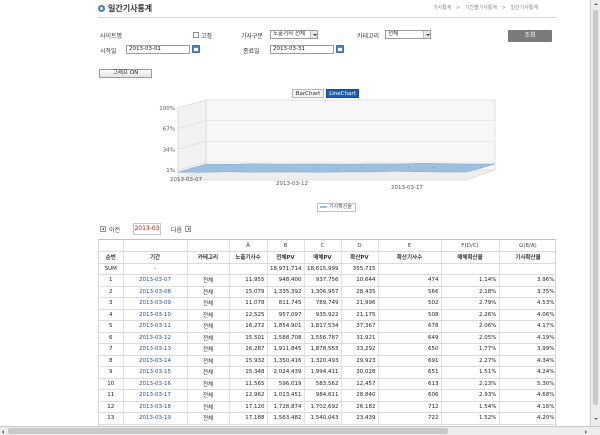 This screenshot has width=600, height=435. Describe the element at coordinates (336, 168) in the screenshot. I see `chart-series` at that location.